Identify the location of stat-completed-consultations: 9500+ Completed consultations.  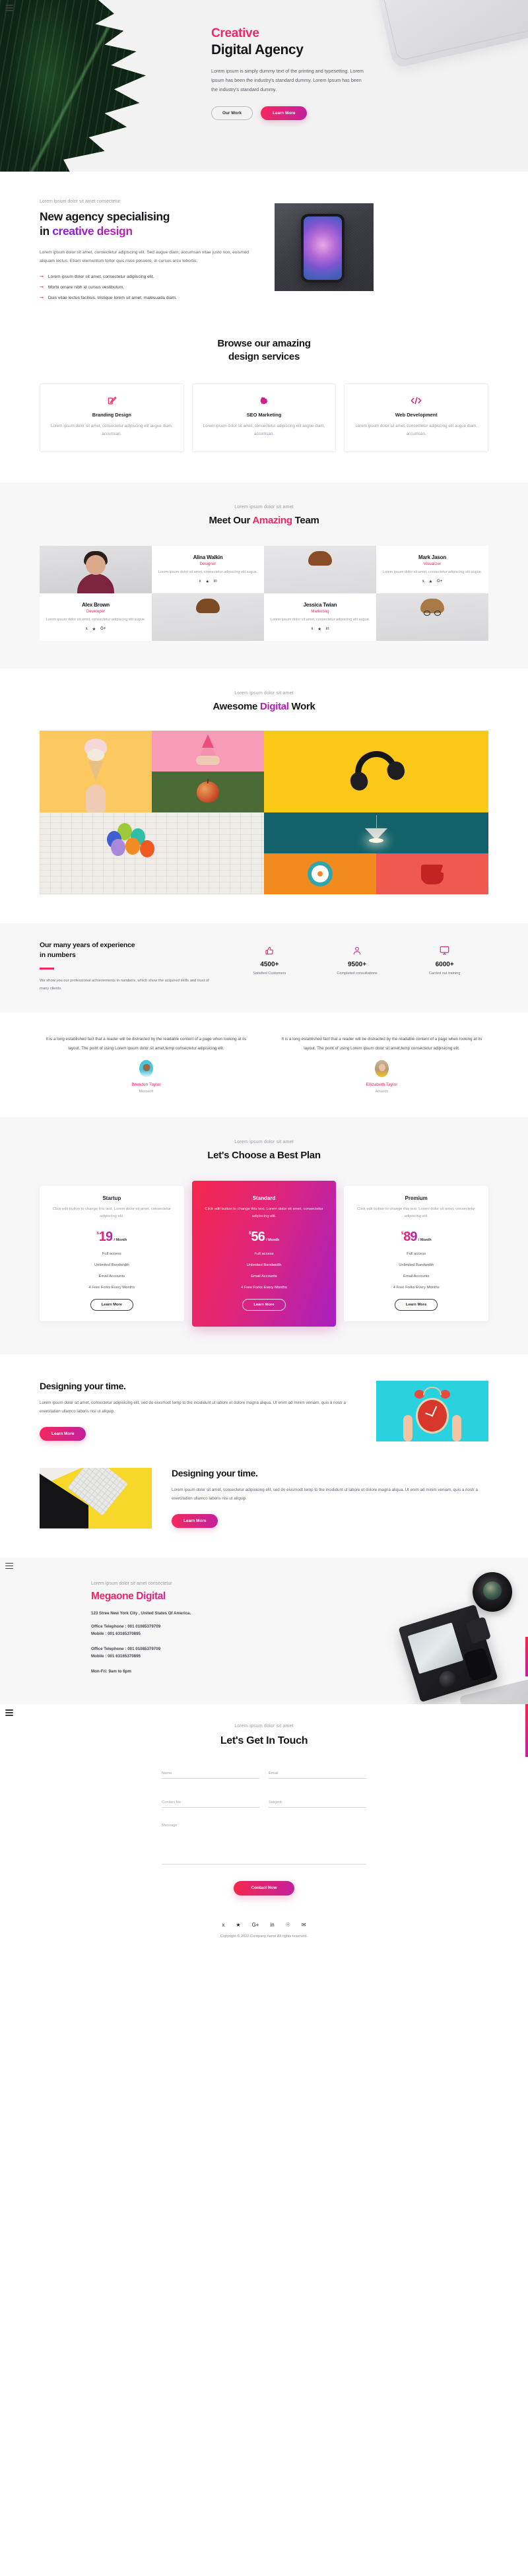
(357, 959).